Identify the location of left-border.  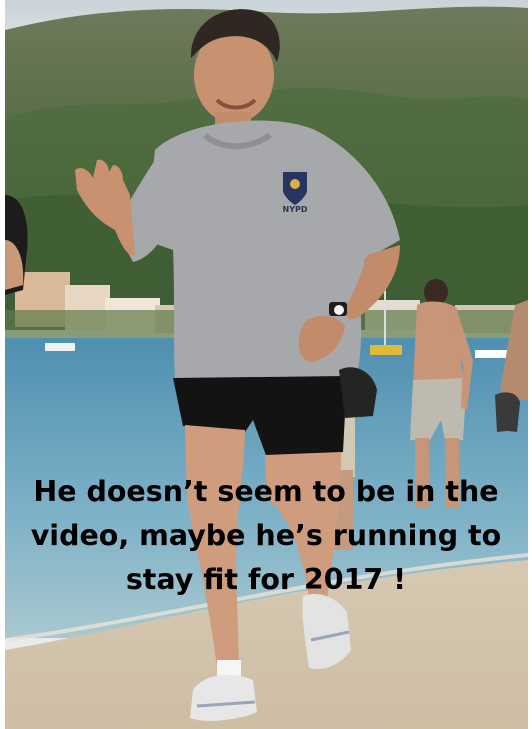
(2, 364).